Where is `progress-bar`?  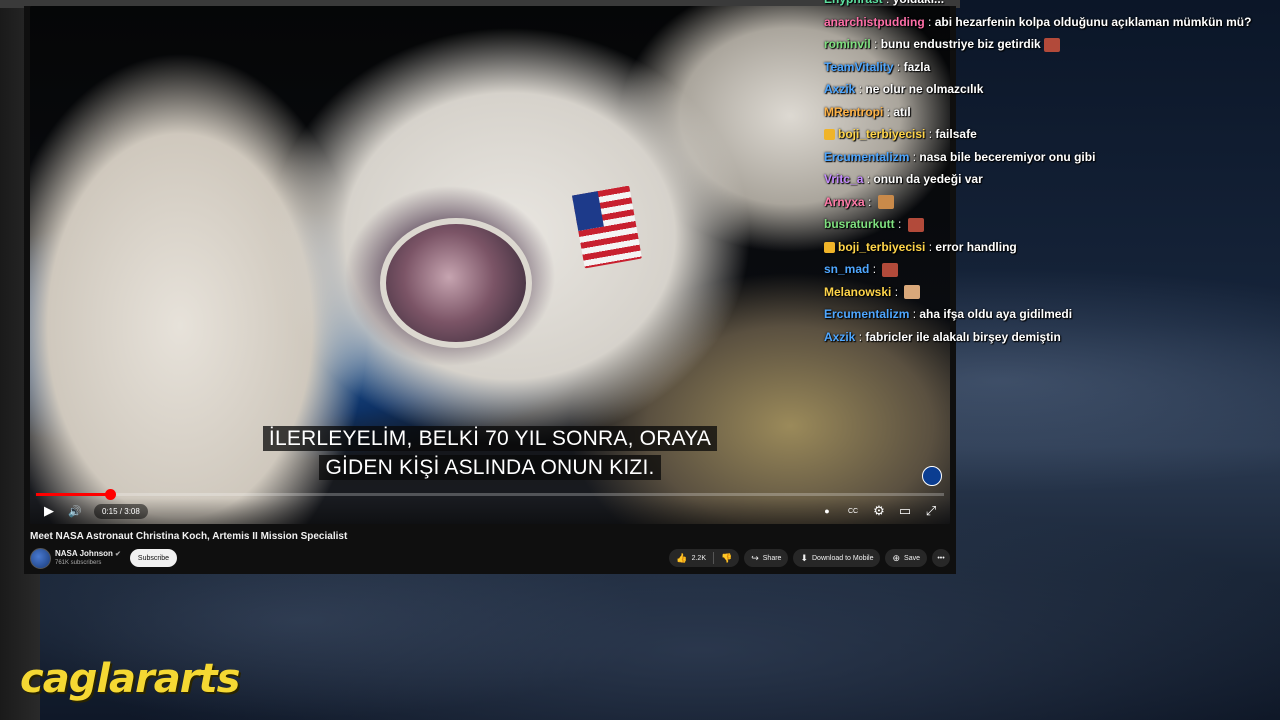 progress-bar is located at coordinates (490, 494).